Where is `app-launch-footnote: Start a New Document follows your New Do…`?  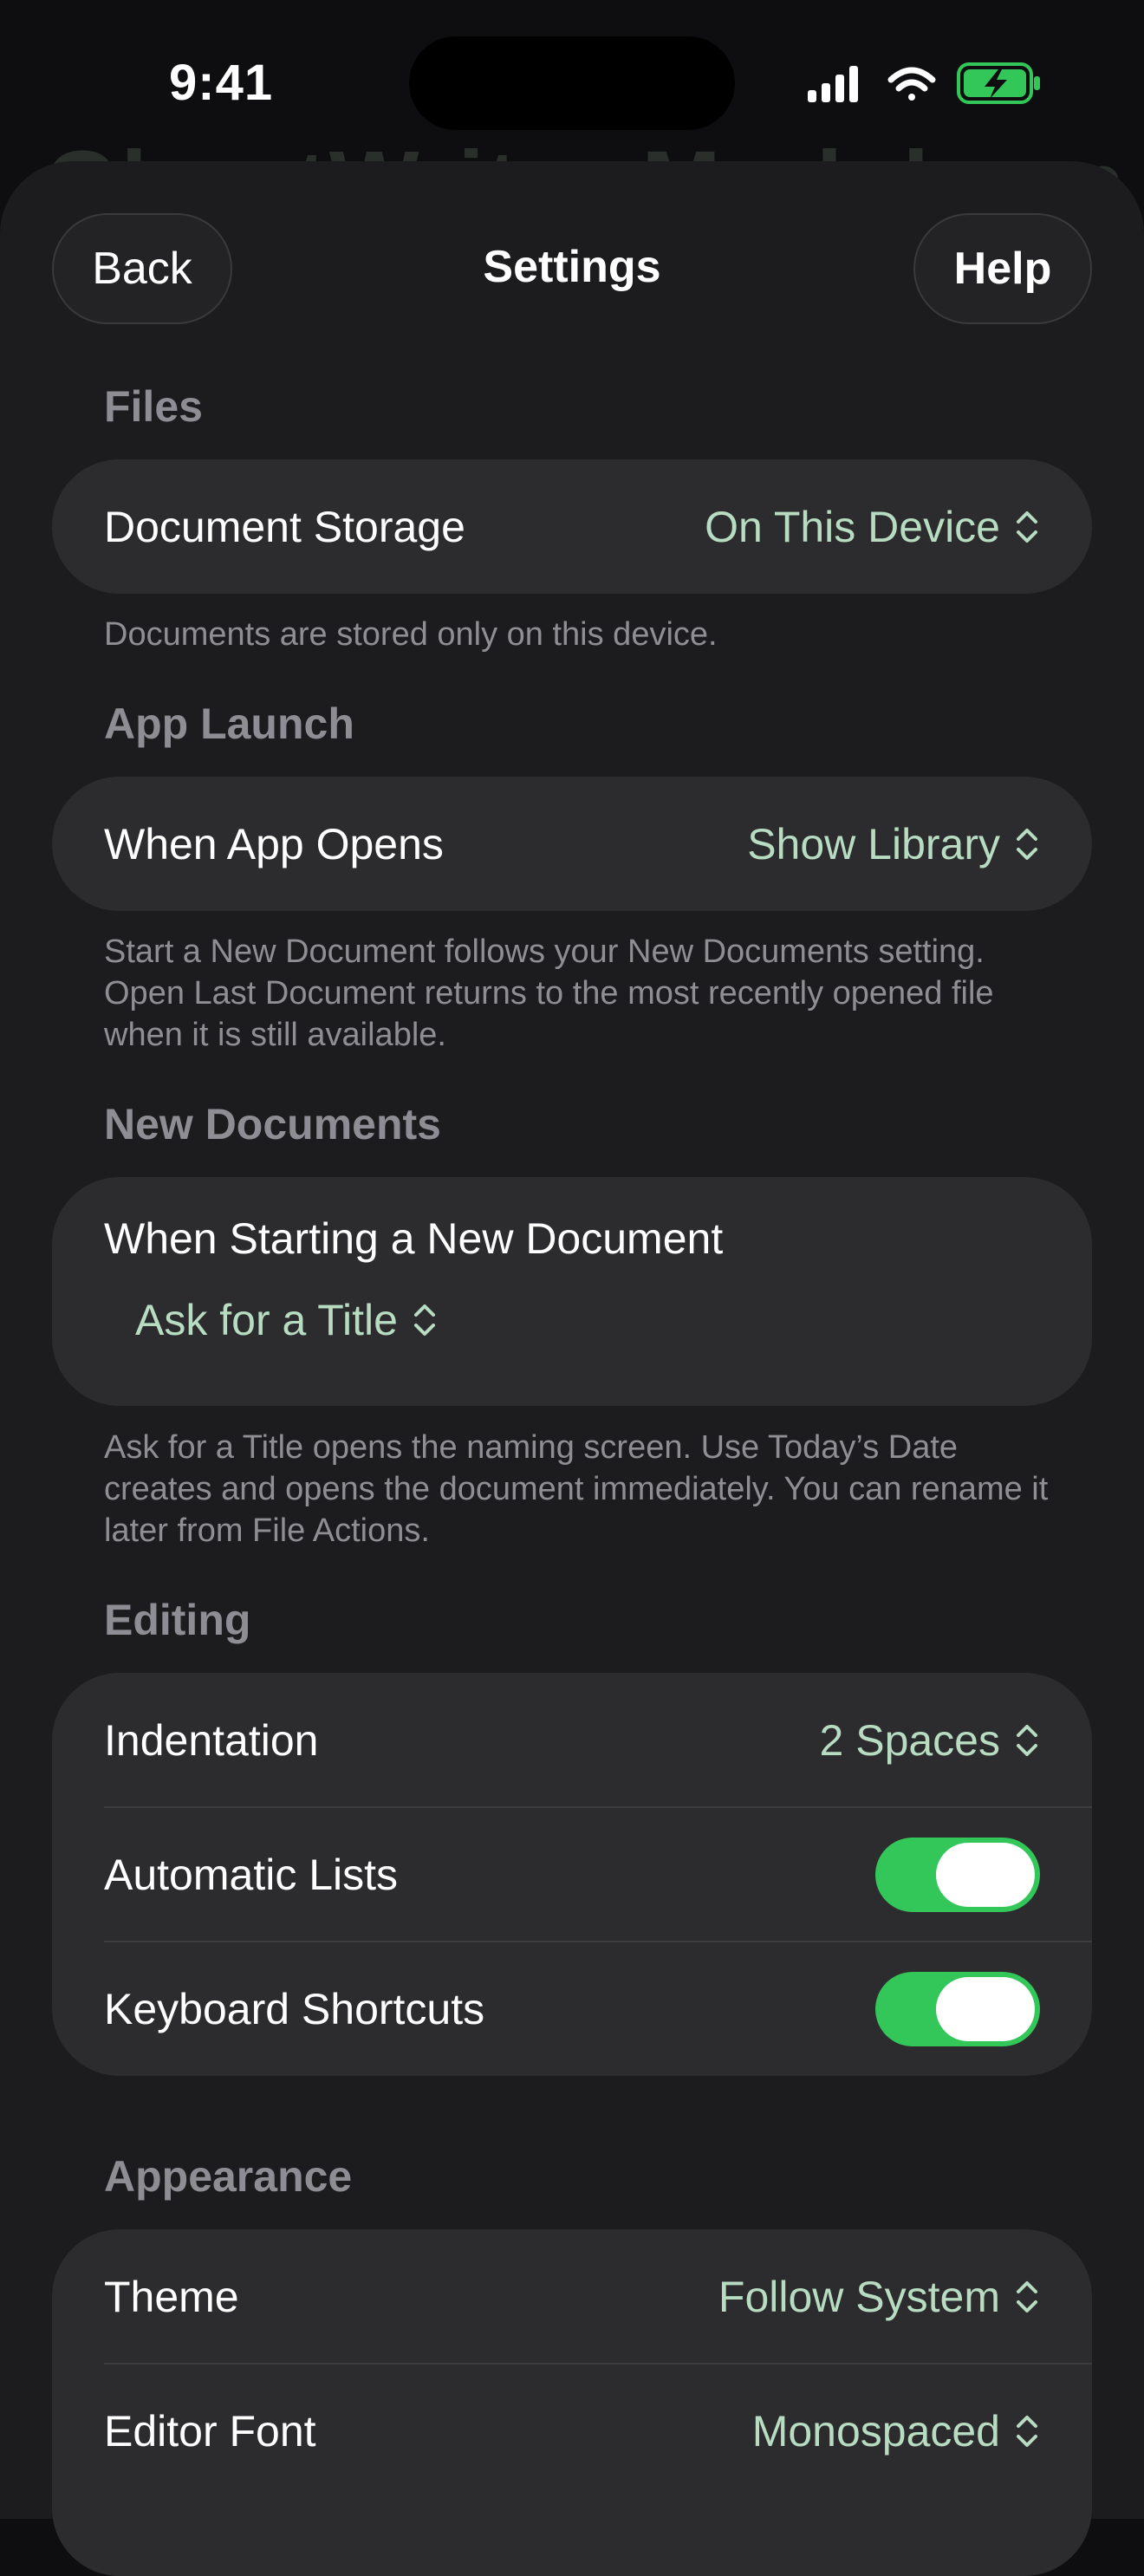
app-launch-footnote: Start a New Document follows your New Do… is located at coordinates (549, 993).